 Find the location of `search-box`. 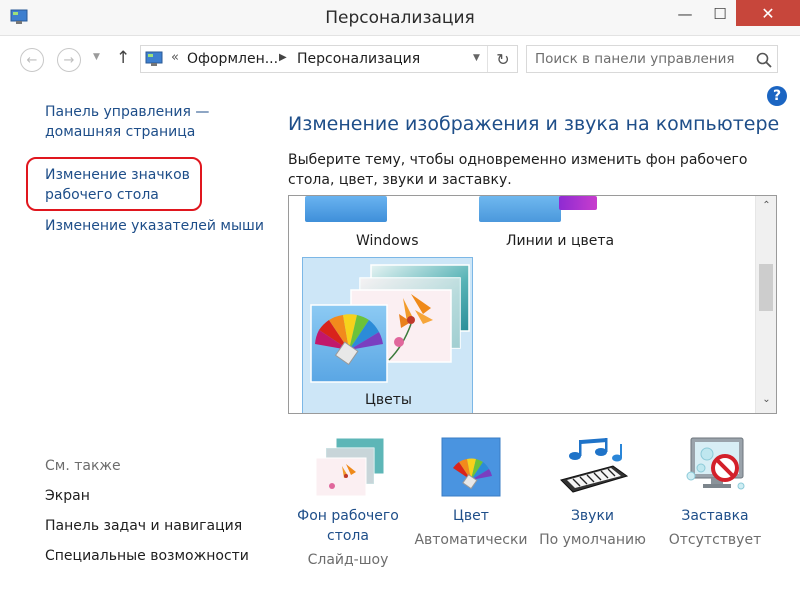

search-box is located at coordinates (652, 59).